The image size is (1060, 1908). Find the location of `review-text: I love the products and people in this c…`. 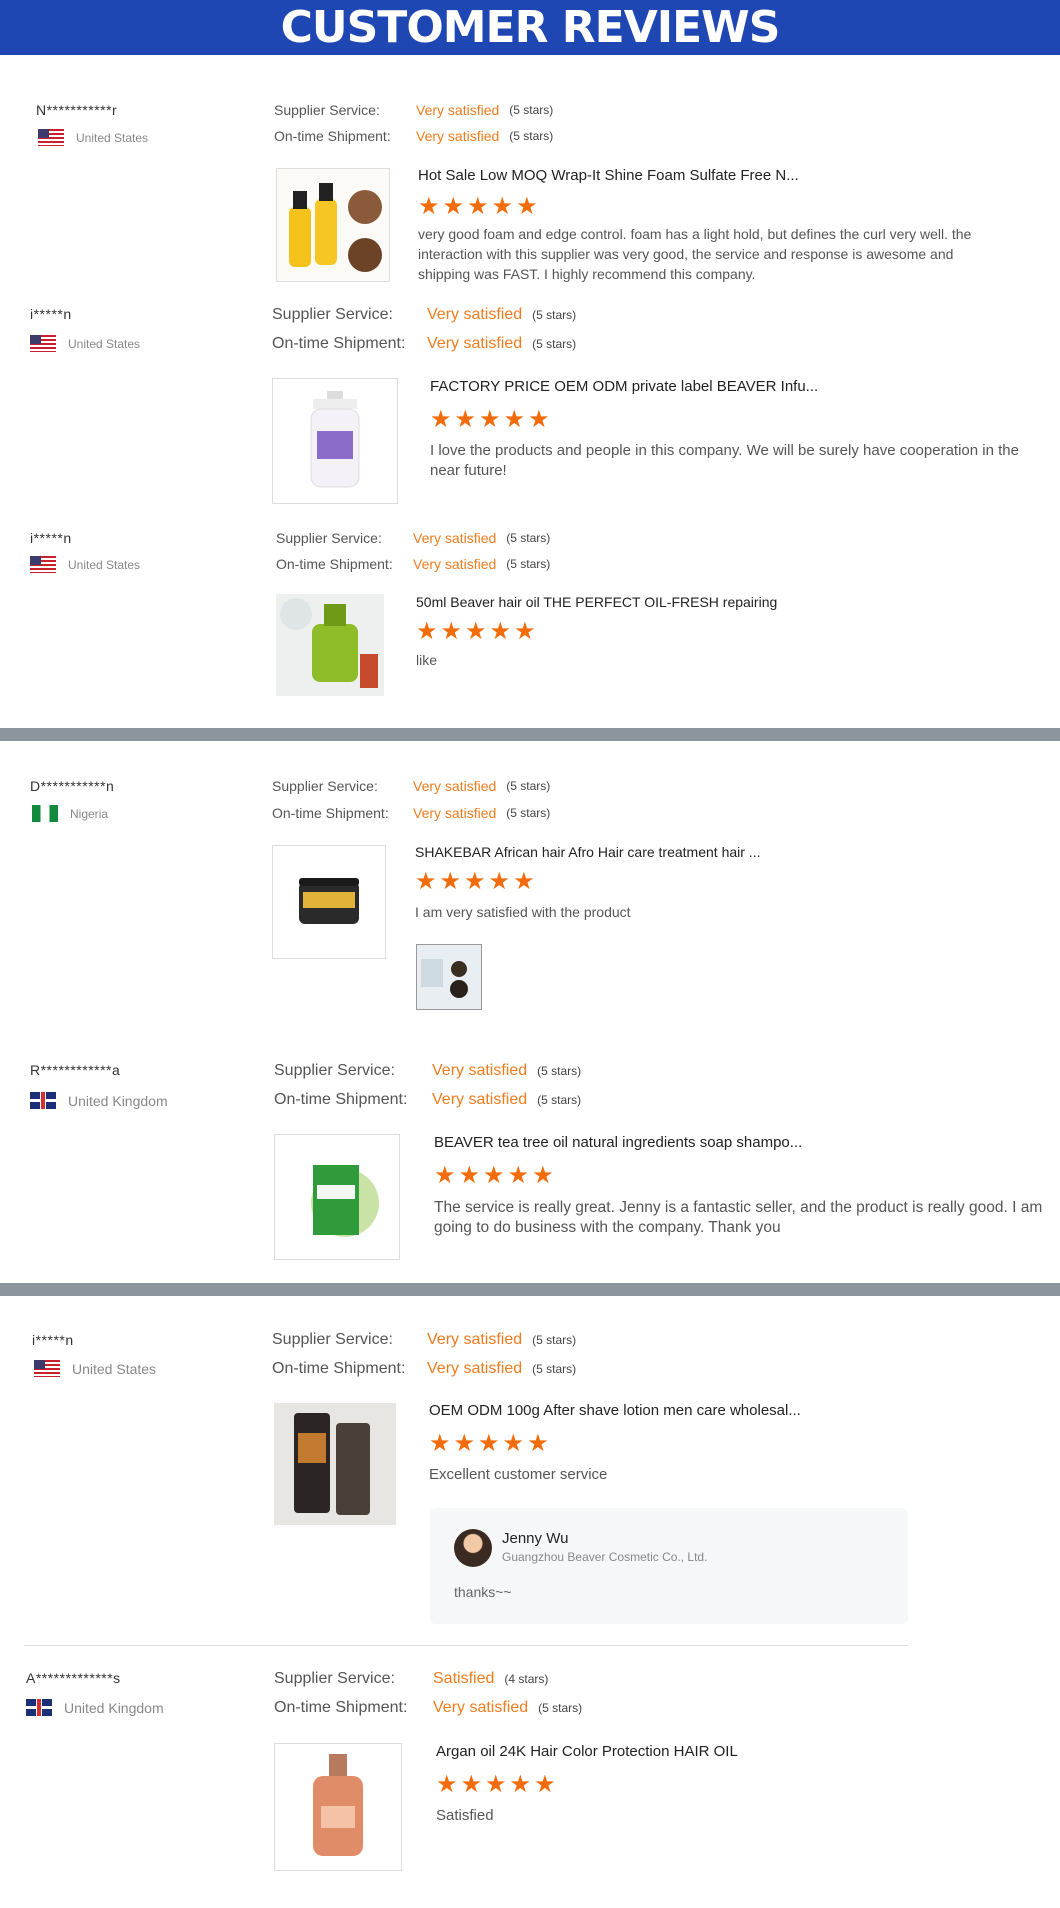

review-text: I love the products and people in this c… is located at coordinates (724, 460).